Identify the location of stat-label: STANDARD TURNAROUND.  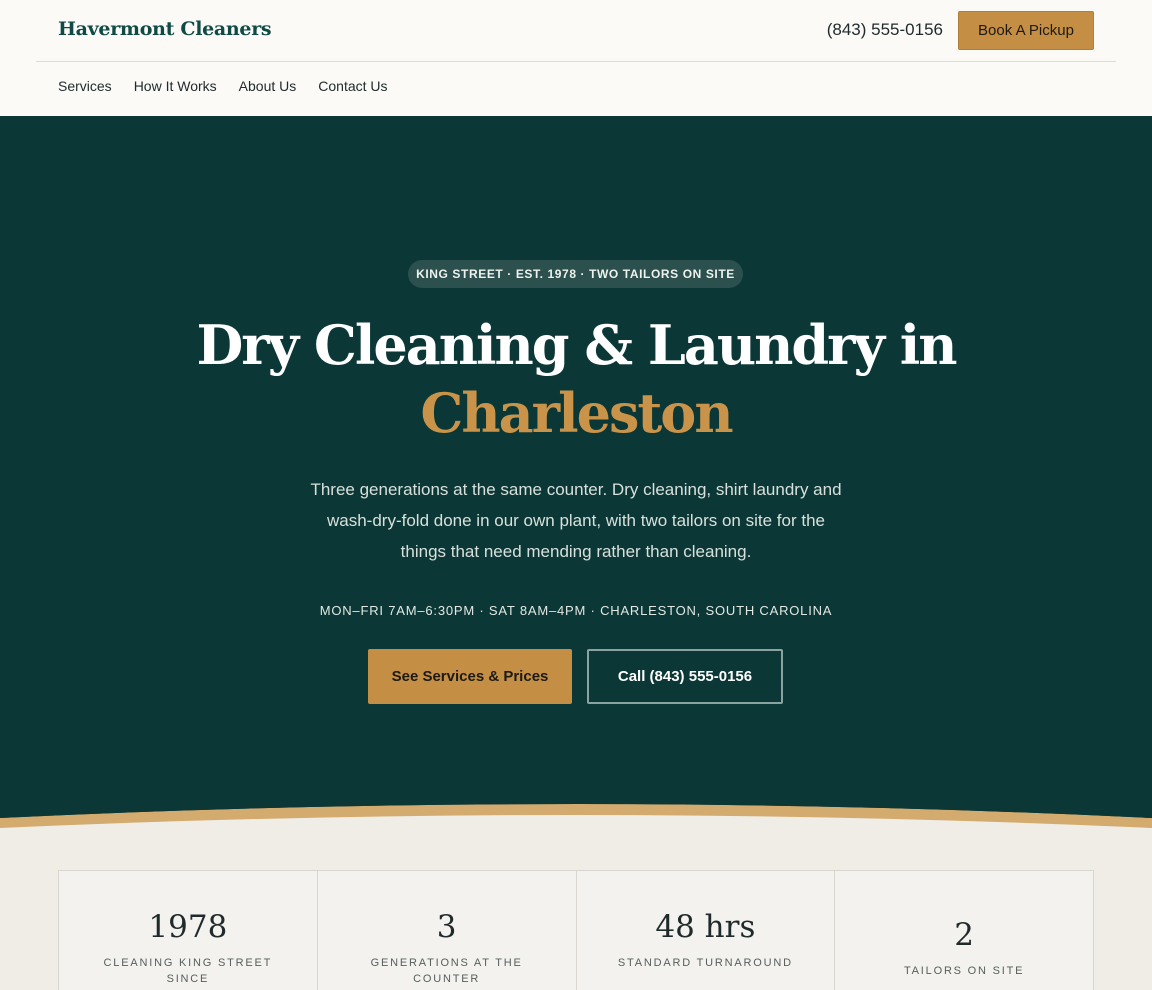
(705, 963).